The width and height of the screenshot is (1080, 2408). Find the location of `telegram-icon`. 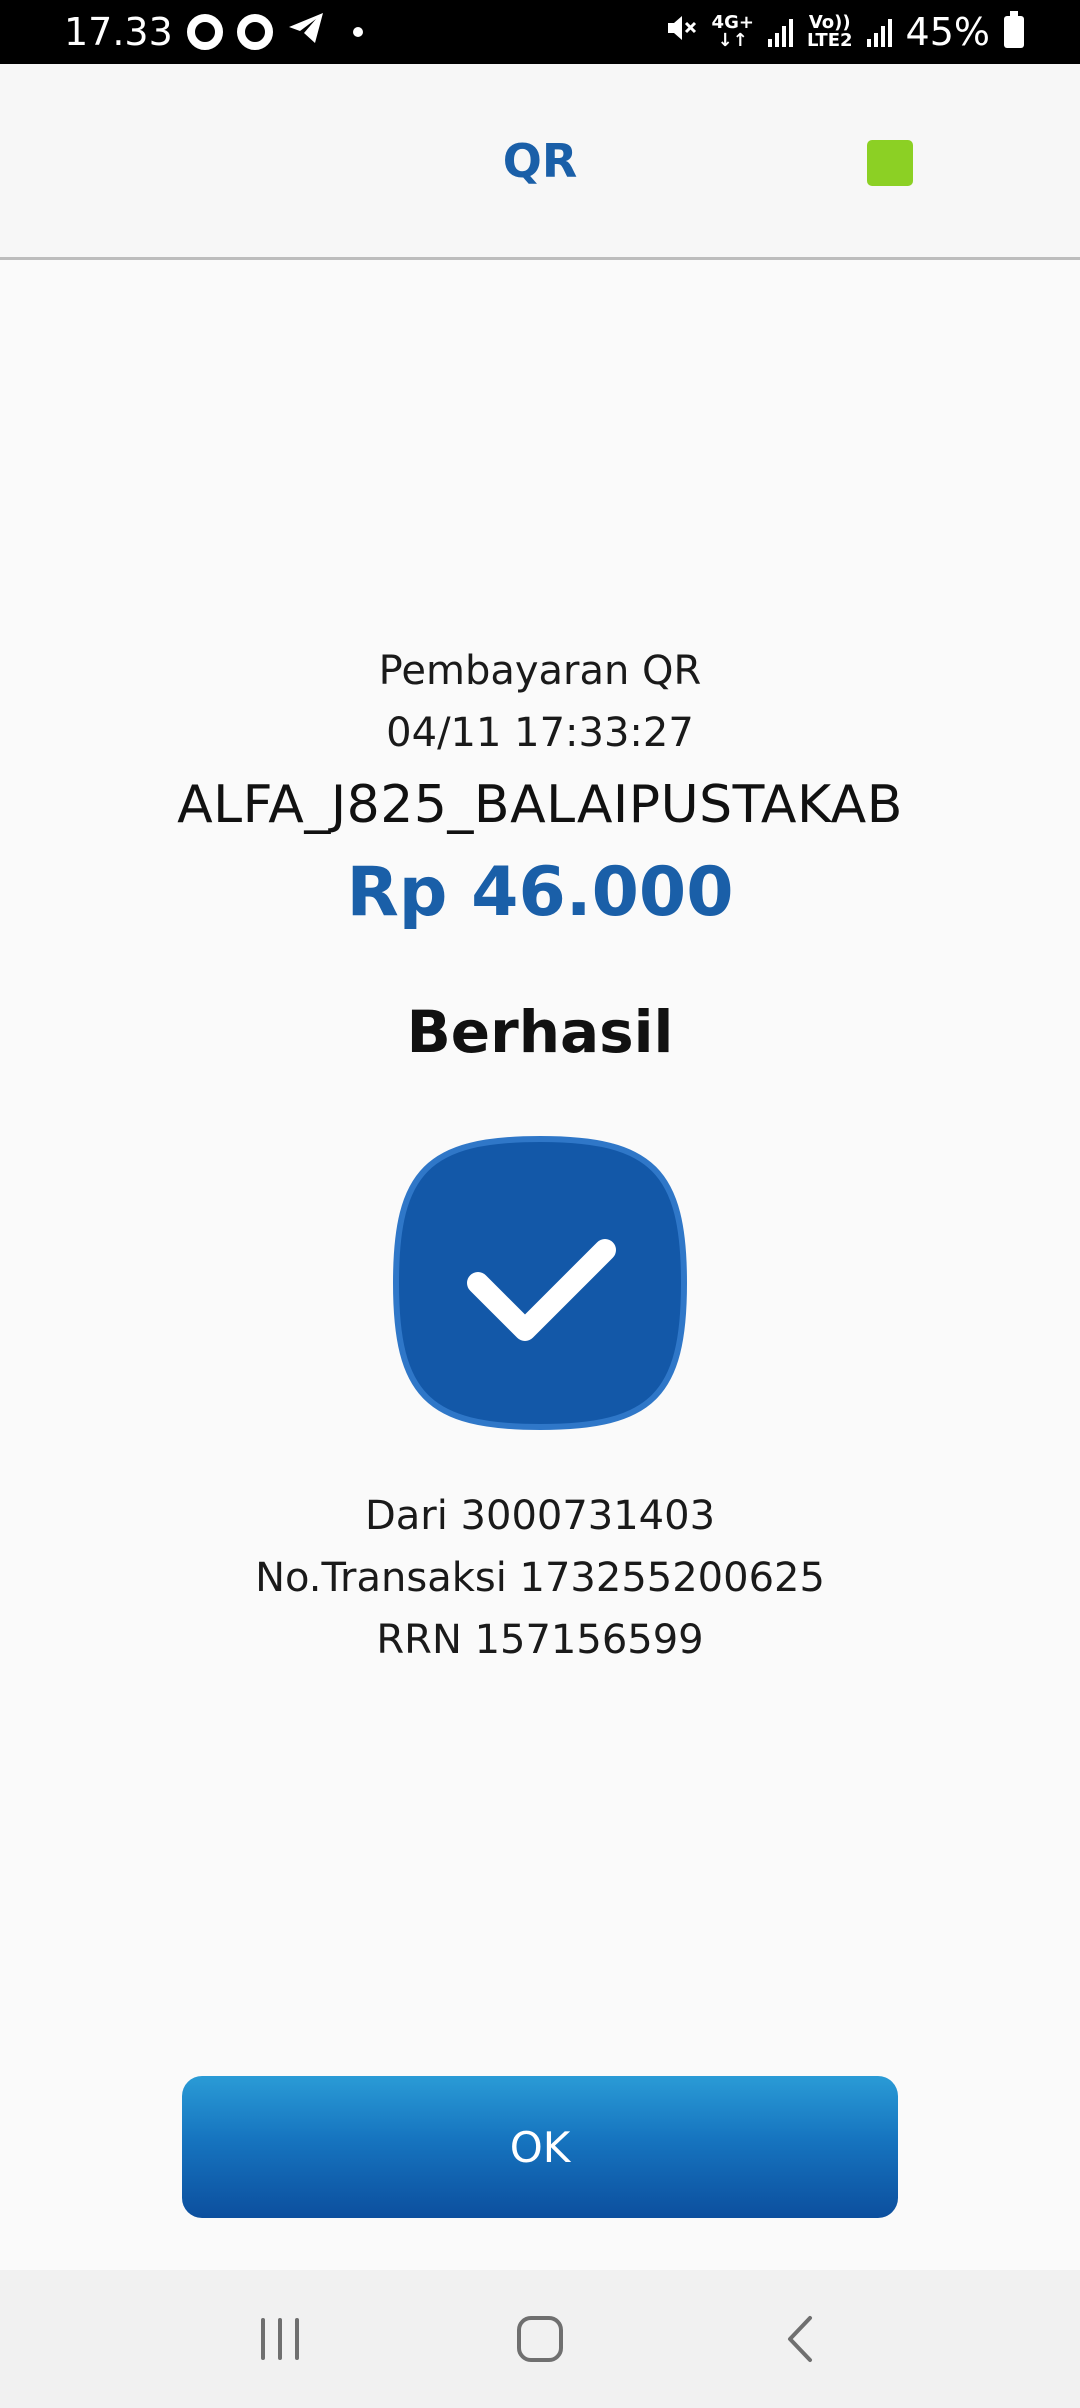

telegram-icon is located at coordinates (306, 32).